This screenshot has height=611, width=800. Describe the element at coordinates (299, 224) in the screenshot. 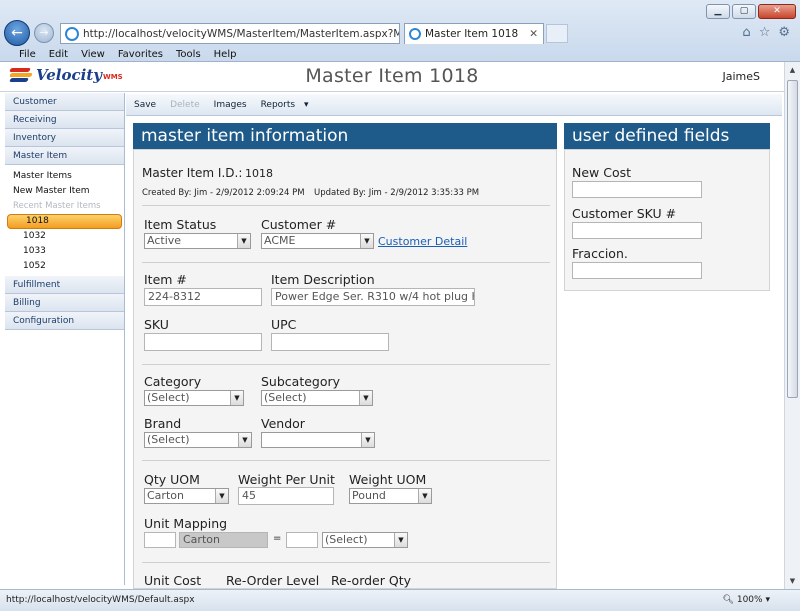

I see `customer-label: Customer #` at that location.